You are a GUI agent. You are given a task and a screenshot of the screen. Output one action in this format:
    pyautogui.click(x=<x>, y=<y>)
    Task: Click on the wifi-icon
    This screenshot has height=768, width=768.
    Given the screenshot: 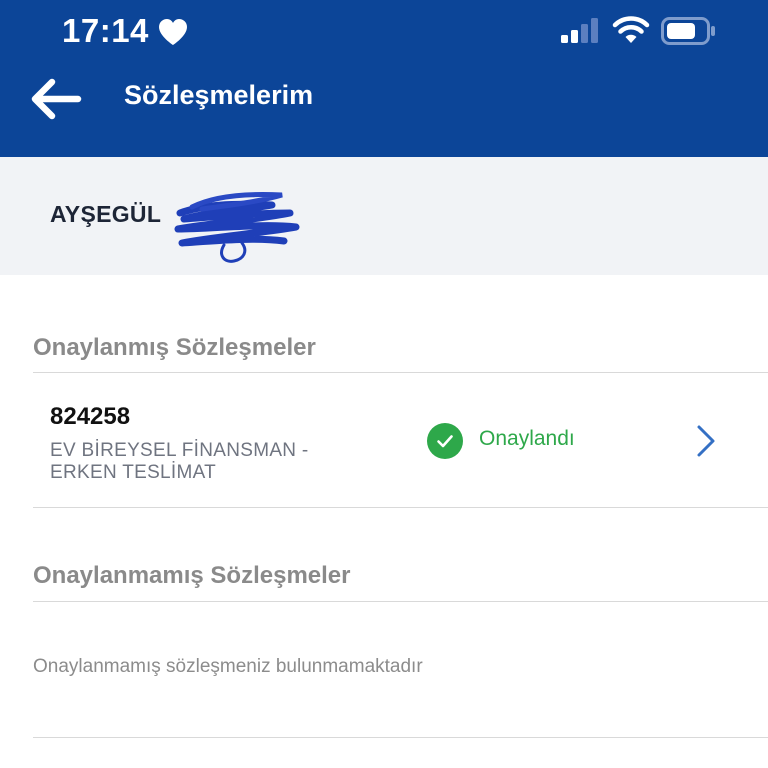 What is the action you would take?
    pyautogui.click(x=631, y=29)
    